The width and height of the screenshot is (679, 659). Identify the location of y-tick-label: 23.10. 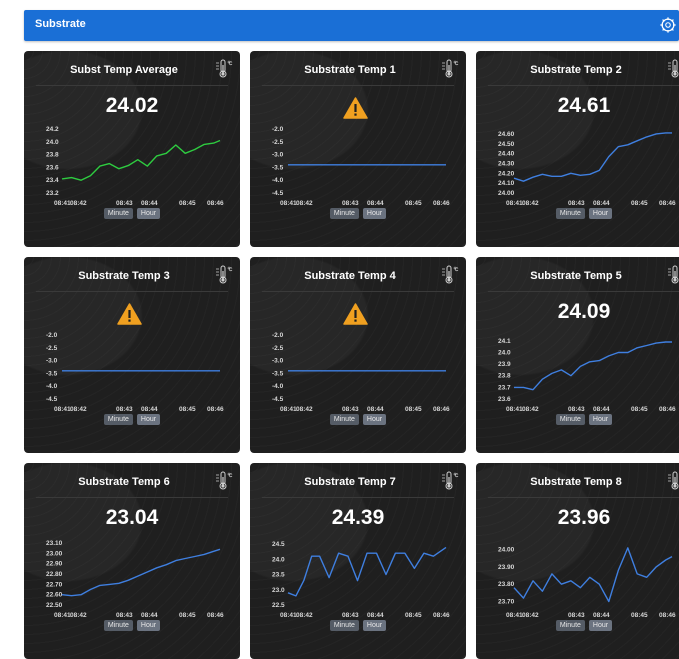
(54, 543).